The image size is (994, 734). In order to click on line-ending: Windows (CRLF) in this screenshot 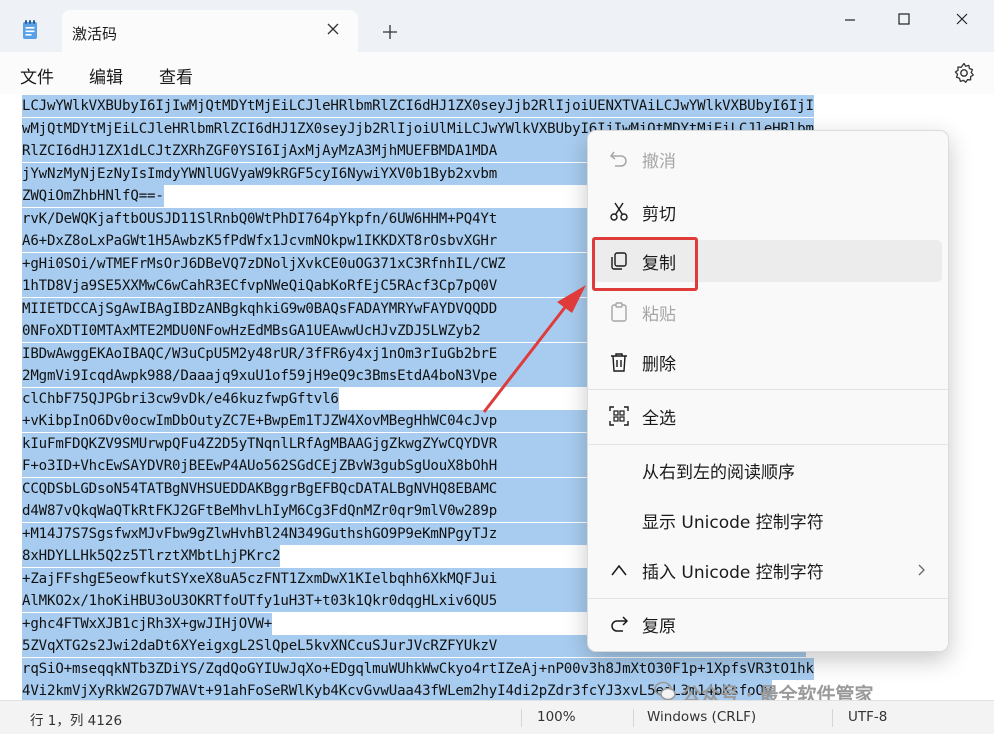, I will do `click(701, 717)`.